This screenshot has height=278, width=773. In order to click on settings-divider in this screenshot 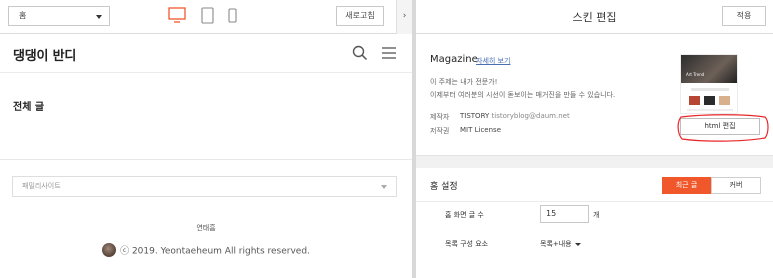, I will do `click(594, 201)`.